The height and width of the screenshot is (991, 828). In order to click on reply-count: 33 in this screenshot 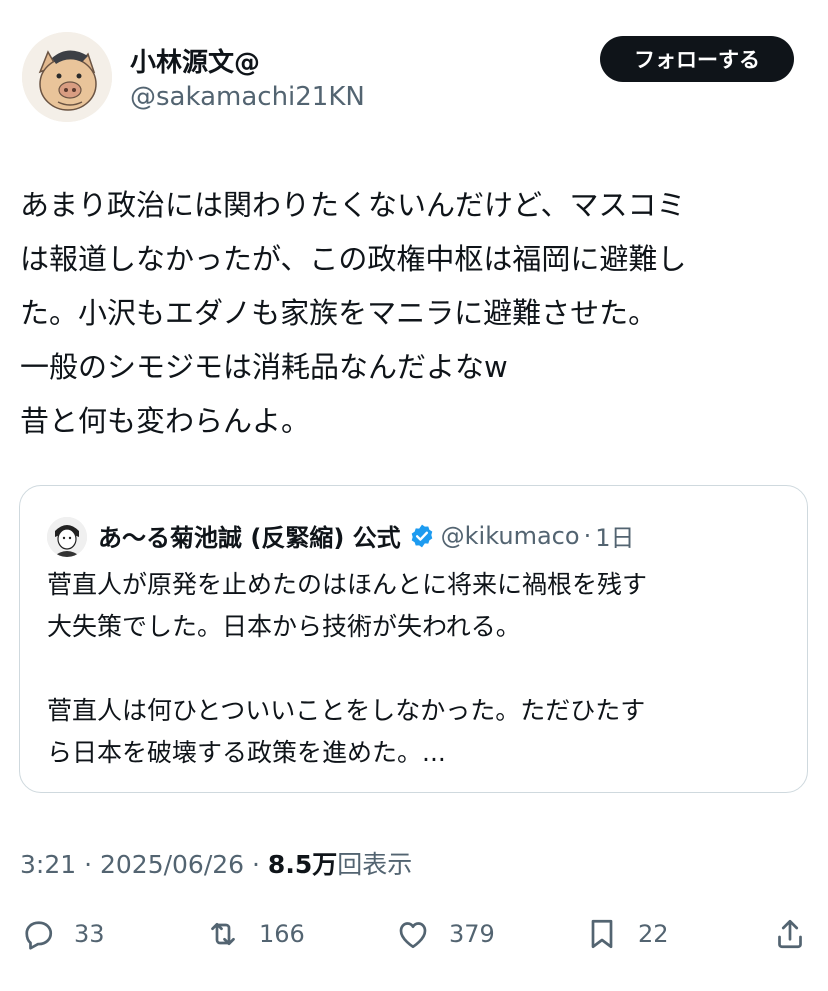, I will do `click(89, 934)`.